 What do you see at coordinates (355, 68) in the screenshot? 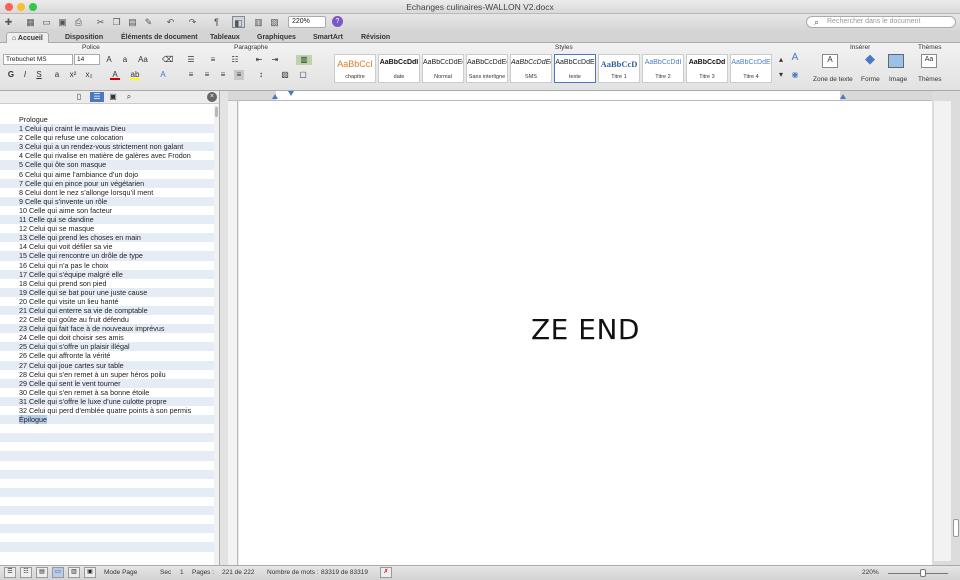
I see `style-chapitre: AaBbCcI chapitre` at bounding box center [355, 68].